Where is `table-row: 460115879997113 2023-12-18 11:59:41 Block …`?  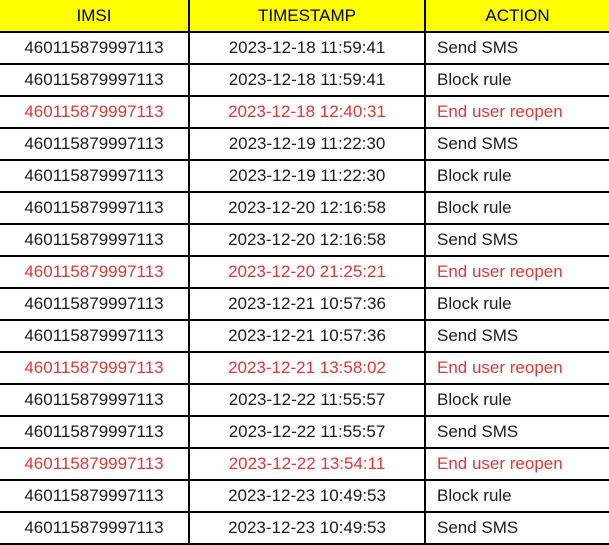 table-row: 460115879997113 2023-12-18 11:59:41 Block … is located at coordinates (304, 80).